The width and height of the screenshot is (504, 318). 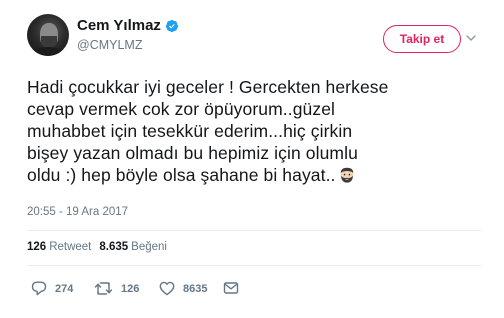 What do you see at coordinates (172, 25) in the screenshot?
I see `verified-badge-icon` at bounding box center [172, 25].